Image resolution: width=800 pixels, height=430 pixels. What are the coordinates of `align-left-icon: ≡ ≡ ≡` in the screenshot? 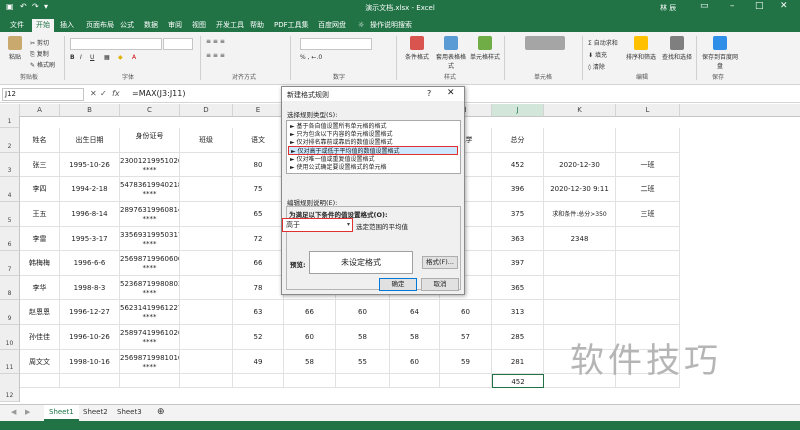 It's located at (215, 55).